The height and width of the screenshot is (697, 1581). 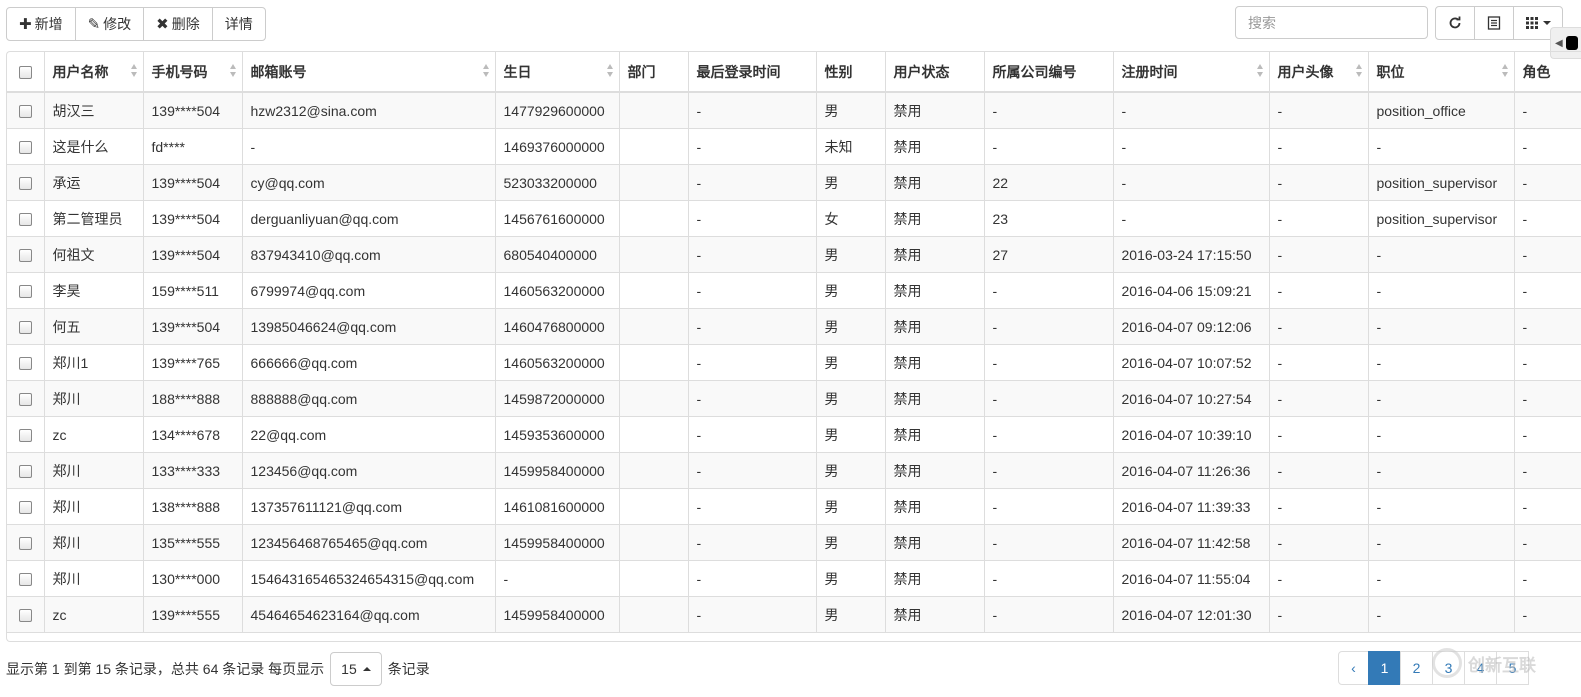 I want to click on column-header: 角色, so click(x=1547, y=72).